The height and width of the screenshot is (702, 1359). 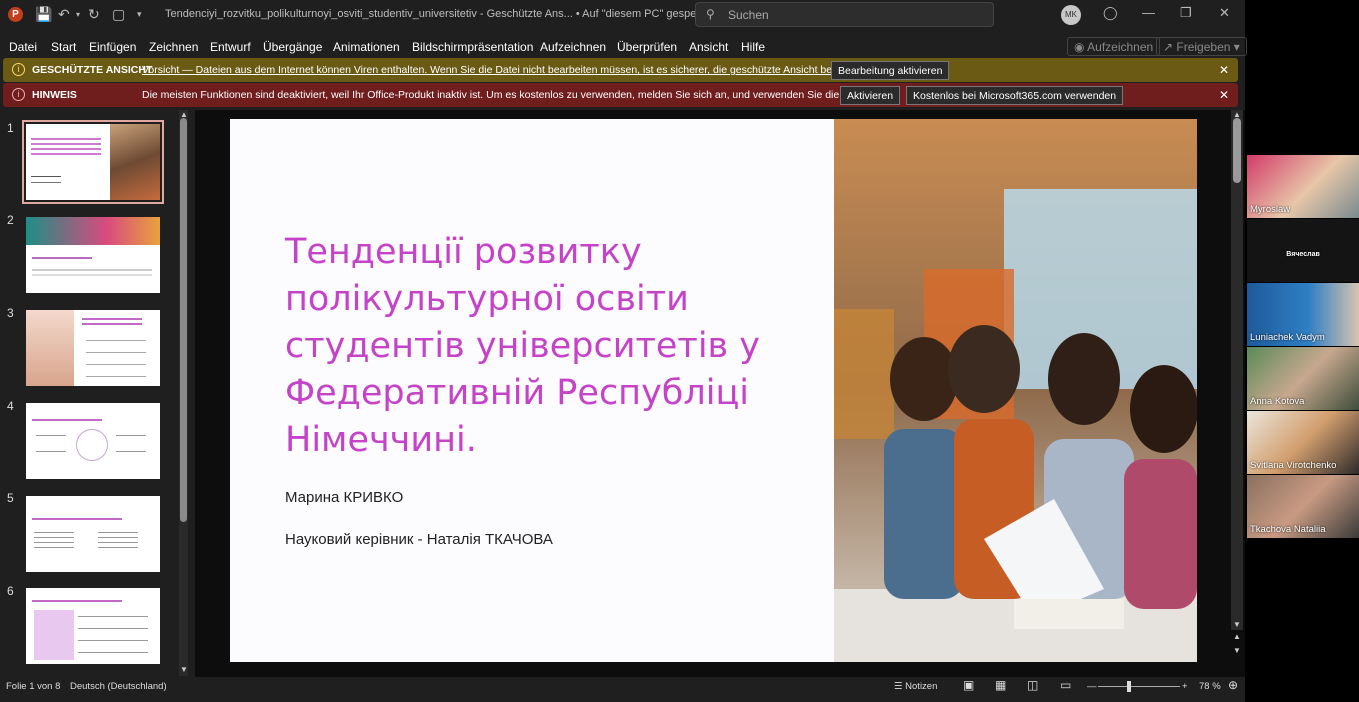 What do you see at coordinates (1032, 685) in the screenshot?
I see `reading-view-icon: ◫` at bounding box center [1032, 685].